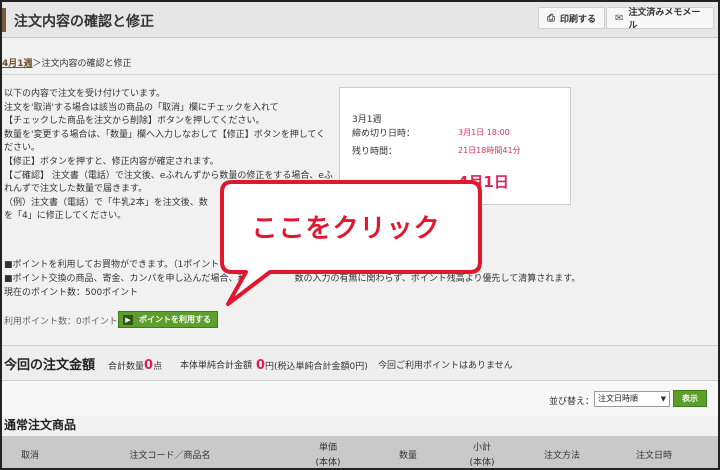 The width and height of the screenshot is (720, 470). Describe the element at coordinates (261, 365) in the screenshot. I see `total-price-value: 0` at that location.